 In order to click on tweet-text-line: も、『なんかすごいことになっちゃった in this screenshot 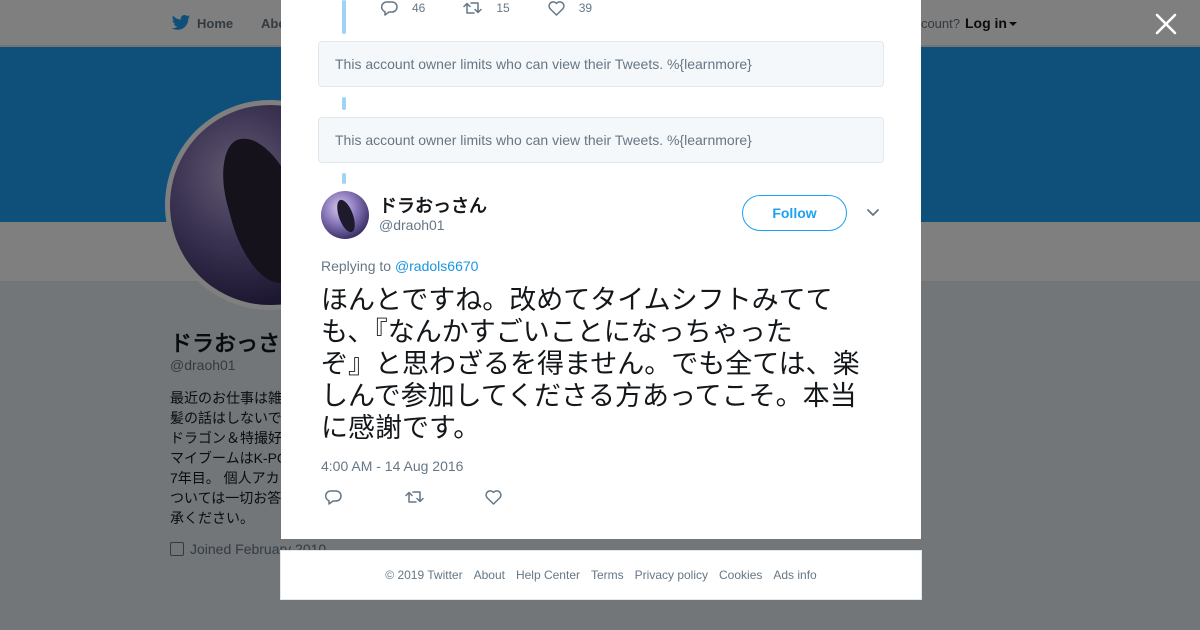, I will do `click(557, 332)`.